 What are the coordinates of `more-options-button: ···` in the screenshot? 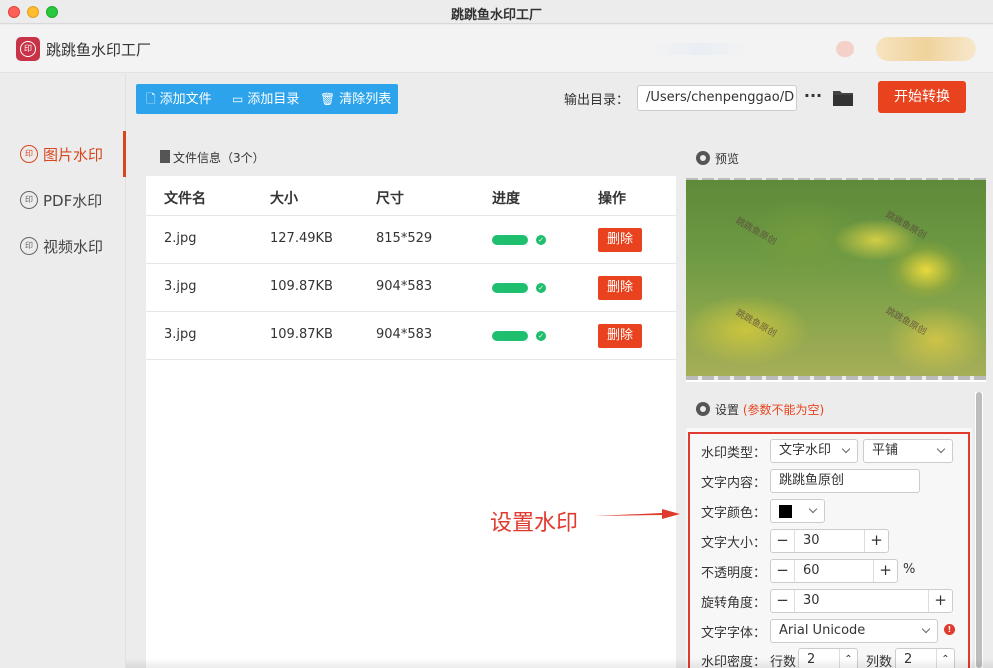 It's located at (813, 97).